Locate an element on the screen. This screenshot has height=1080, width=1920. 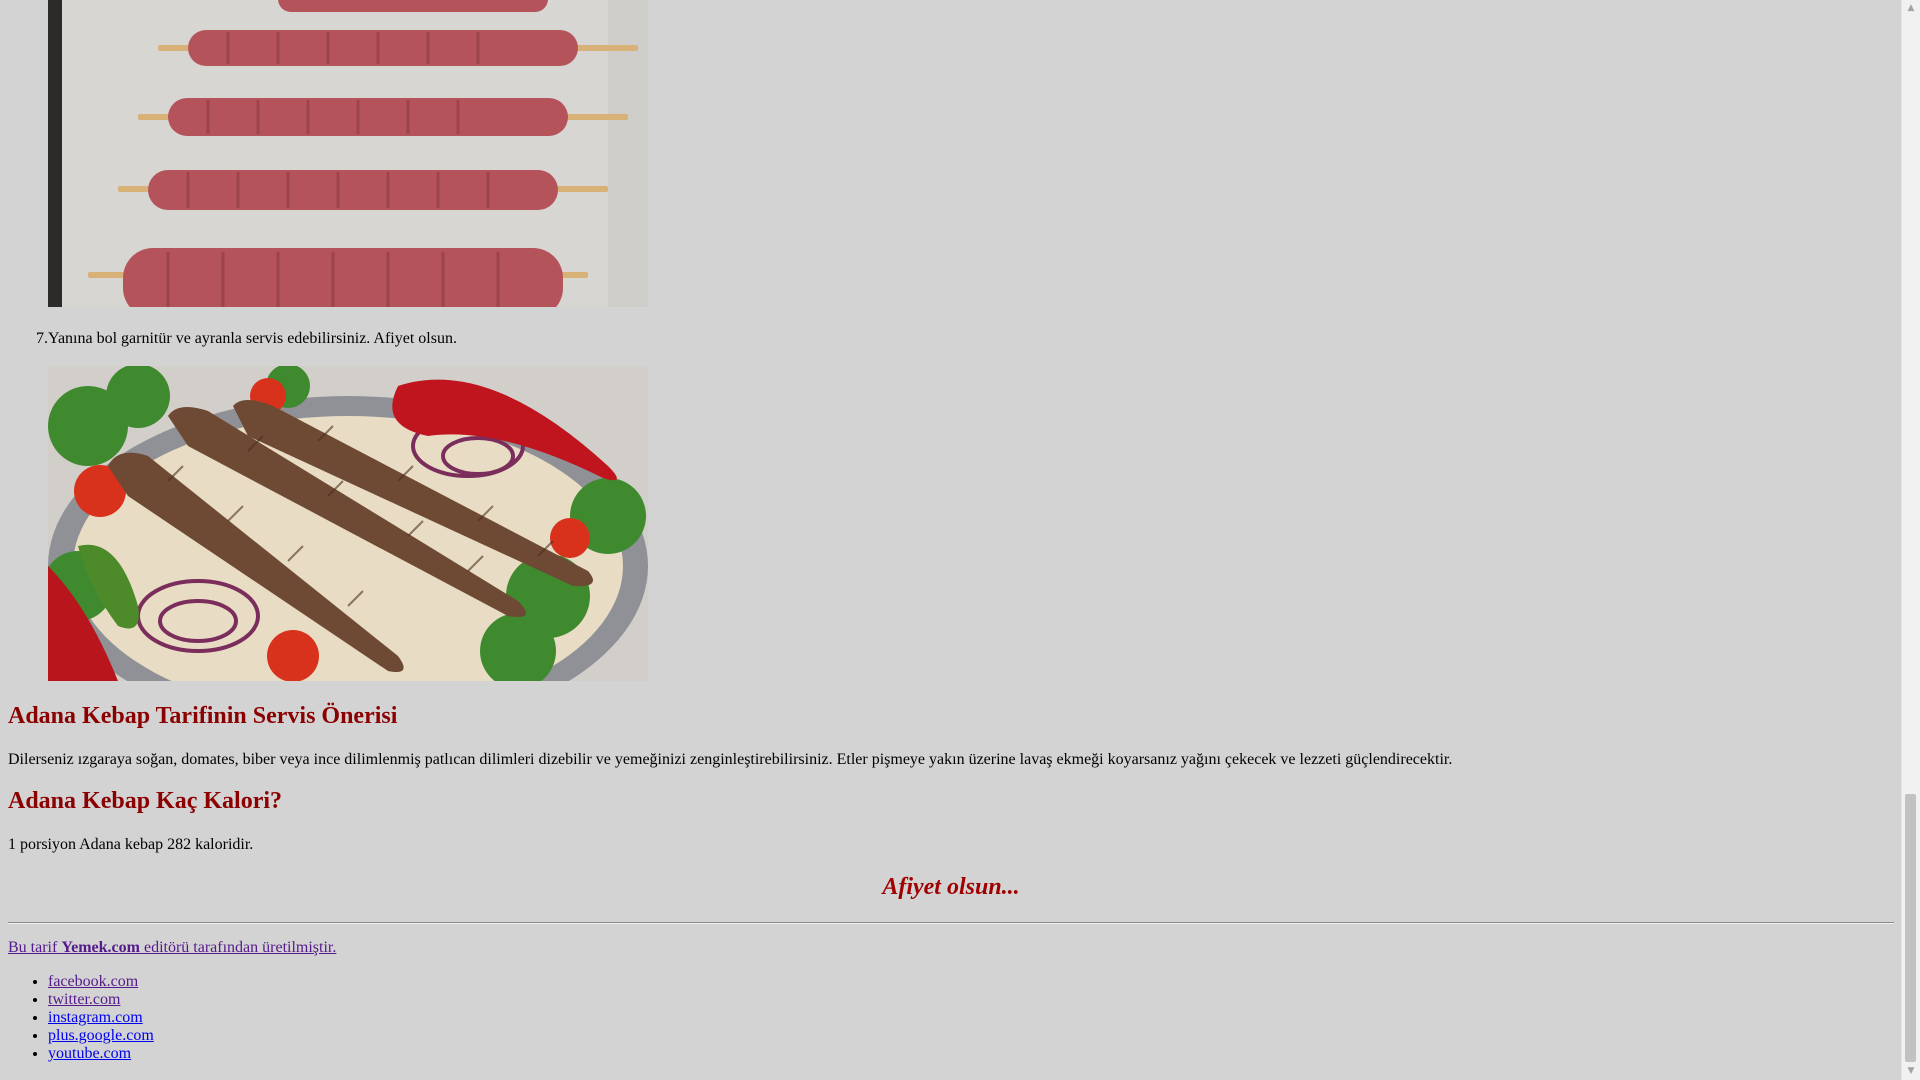
social-link-item: facebook.com is located at coordinates (101, 982).